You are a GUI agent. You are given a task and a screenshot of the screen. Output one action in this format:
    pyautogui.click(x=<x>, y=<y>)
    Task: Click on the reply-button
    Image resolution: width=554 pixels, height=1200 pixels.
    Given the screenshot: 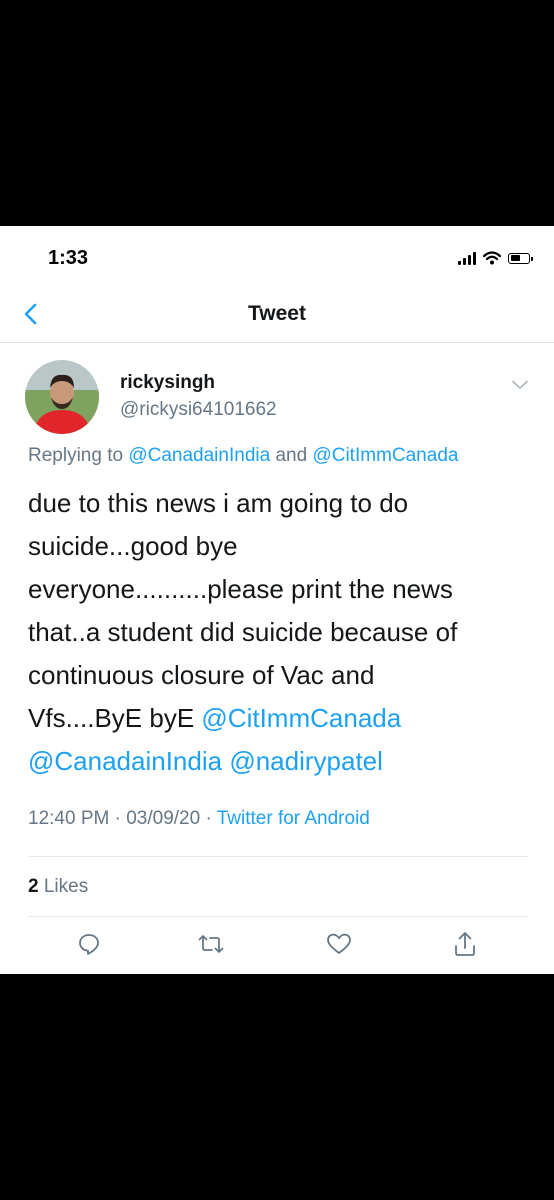 What is the action you would take?
    pyautogui.click(x=89, y=944)
    